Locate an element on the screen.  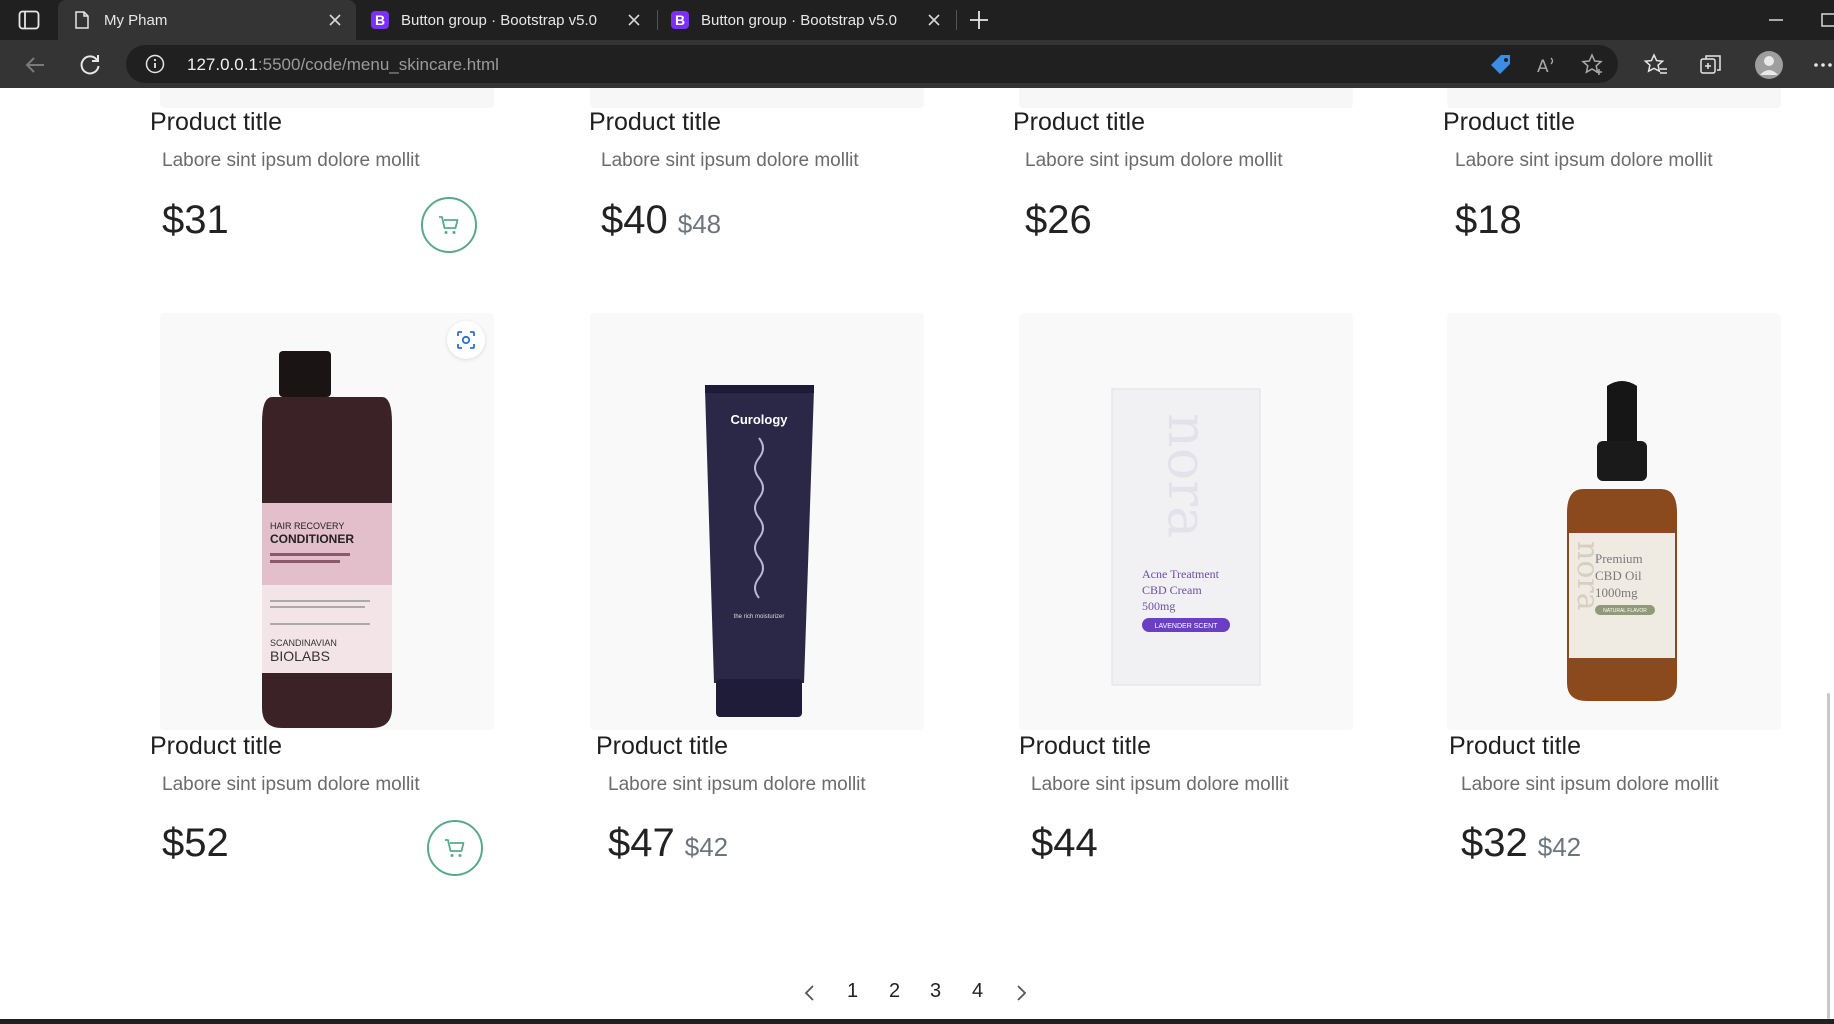
moisturizer-tube-image: Curology the rich moisturizer is located at coordinates (759, 551).